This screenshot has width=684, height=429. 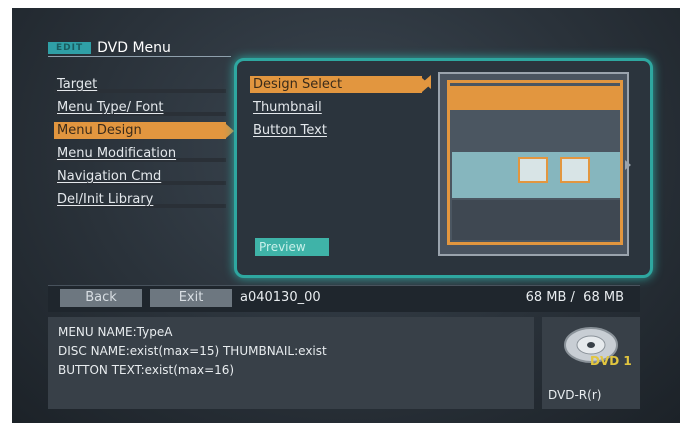 What do you see at coordinates (536, 220) in the screenshot?
I see `preview-bottom-area` at bounding box center [536, 220].